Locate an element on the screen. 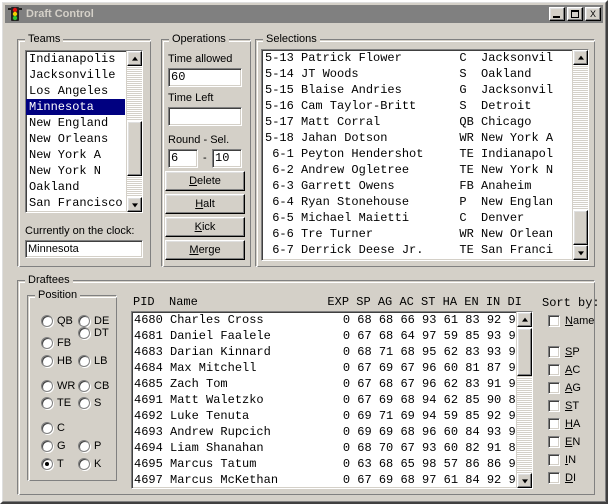  close-button: X is located at coordinates (593, 14).